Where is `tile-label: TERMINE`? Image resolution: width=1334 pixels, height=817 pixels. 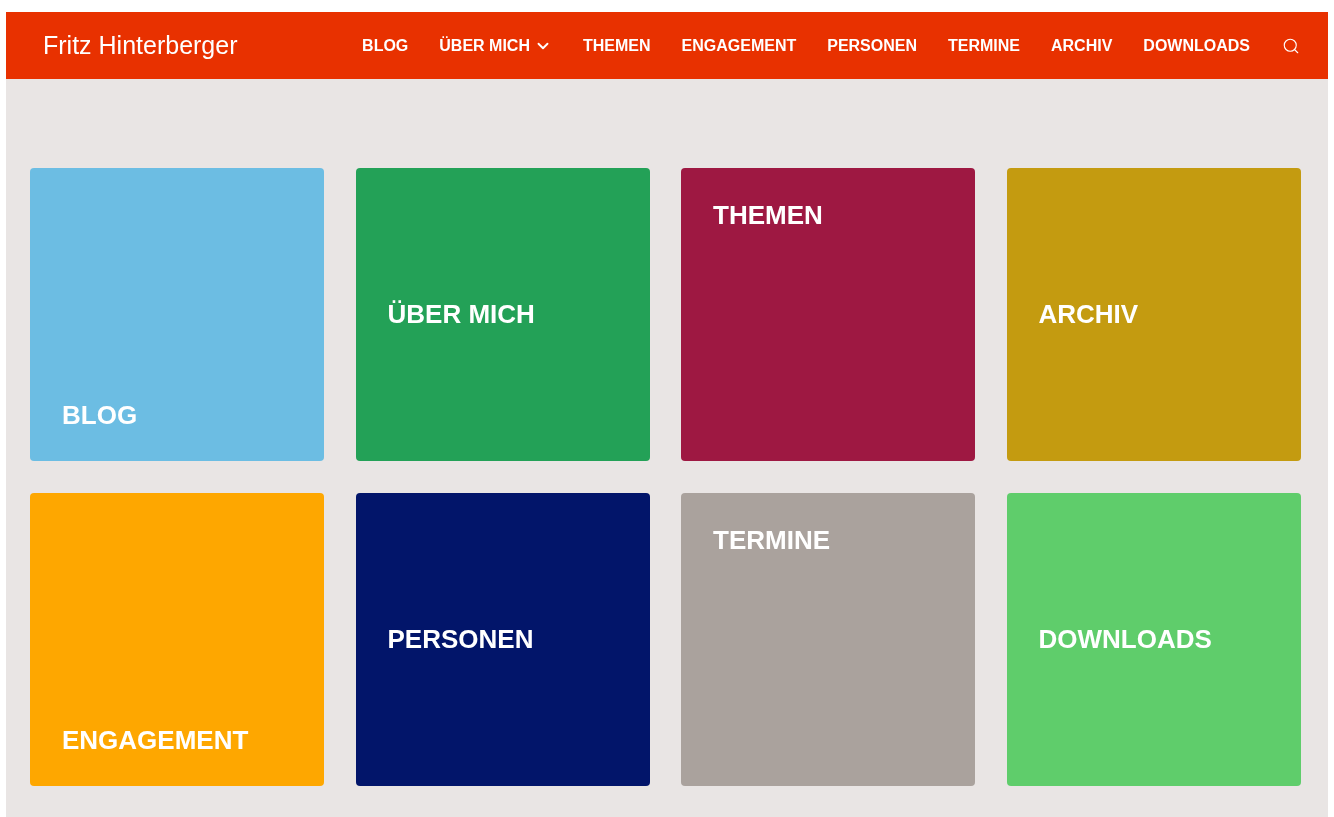
tile-label: TERMINE is located at coordinates (772, 540).